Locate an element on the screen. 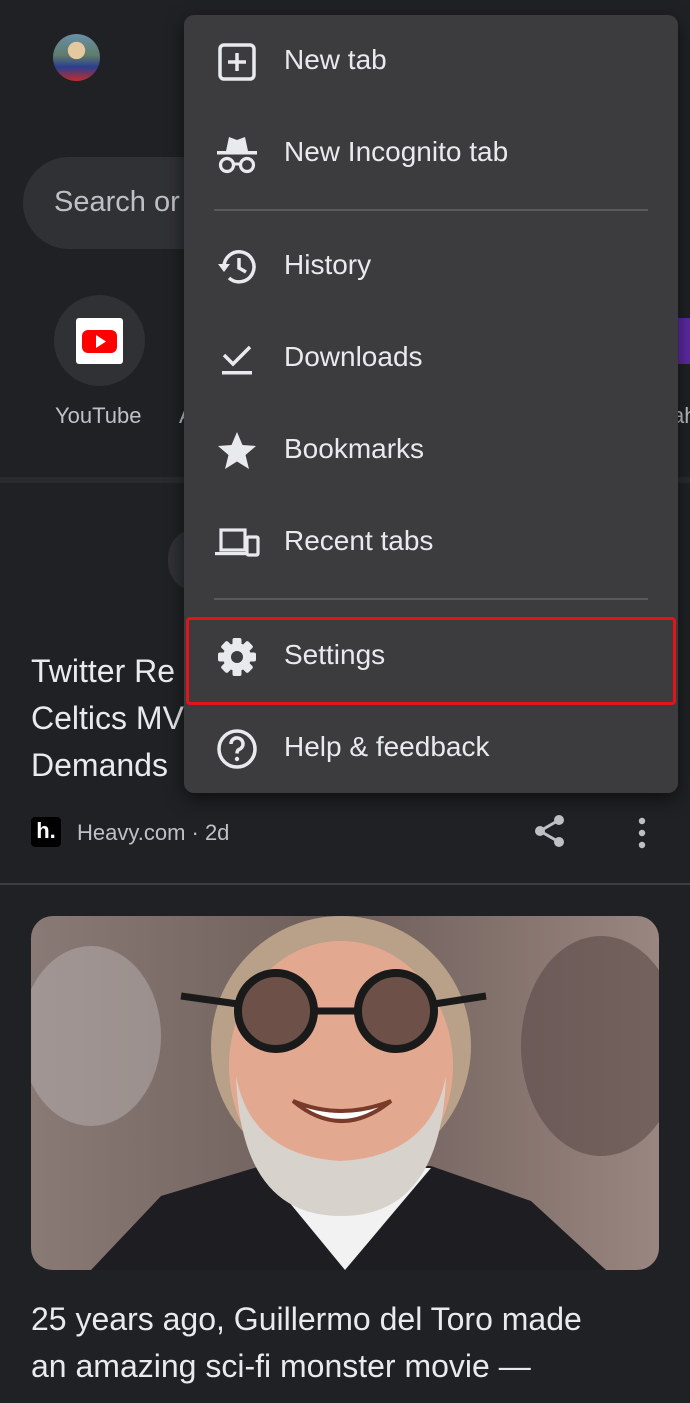 The height and width of the screenshot is (1403, 690). menu-item-recent-tabs: Recent tabs is located at coordinates (431, 542).